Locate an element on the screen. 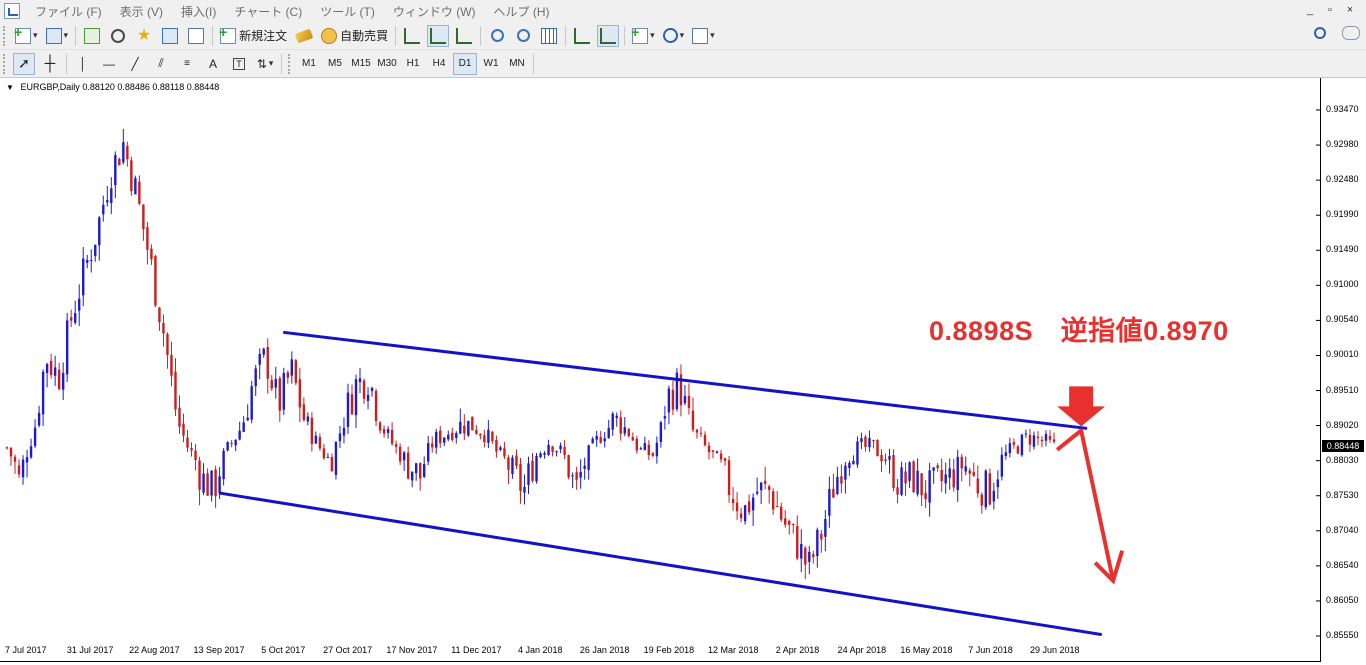 Image resolution: width=1366 pixels, height=665 pixels. timeframe-m1: M1 is located at coordinates (309, 64).